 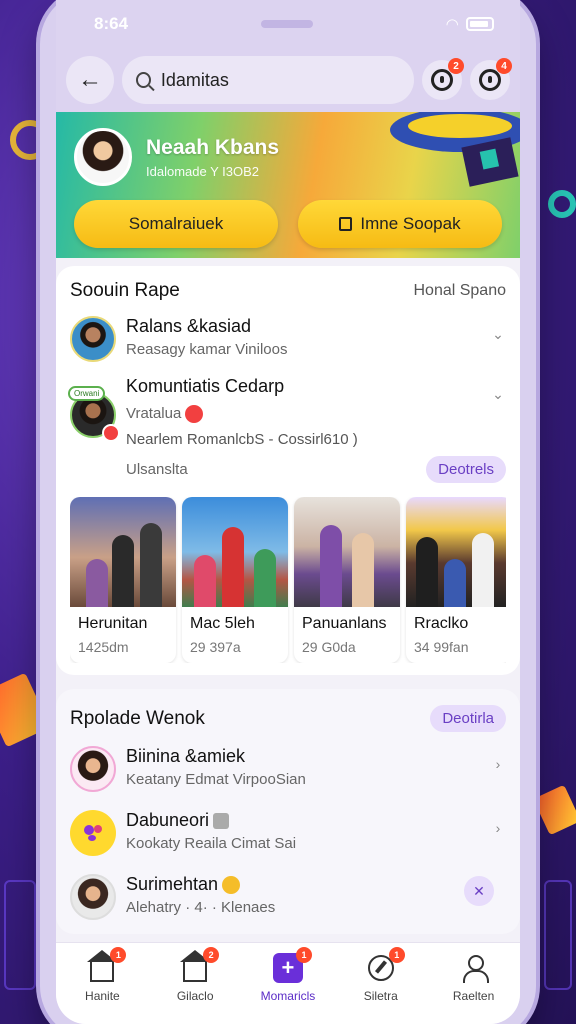 What do you see at coordinates (280, 80) in the screenshot?
I see `search-input` at bounding box center [280, 80].